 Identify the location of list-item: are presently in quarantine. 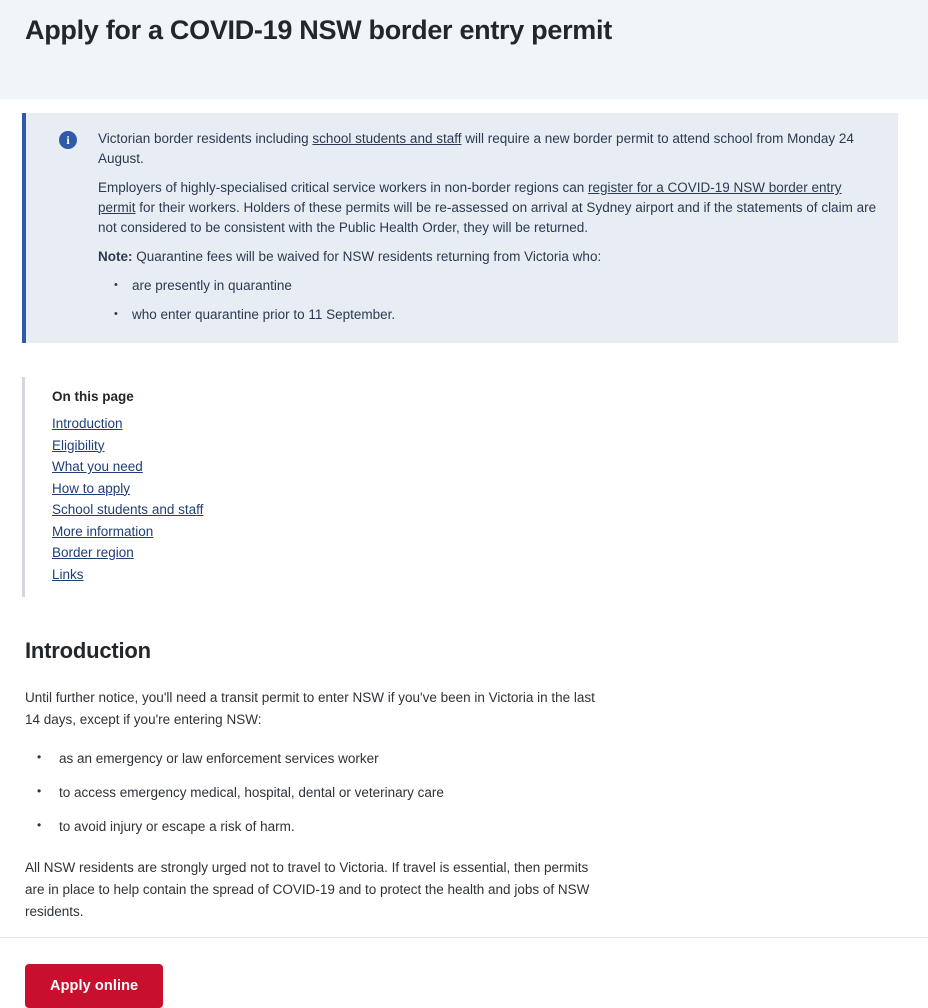
(497, 285).